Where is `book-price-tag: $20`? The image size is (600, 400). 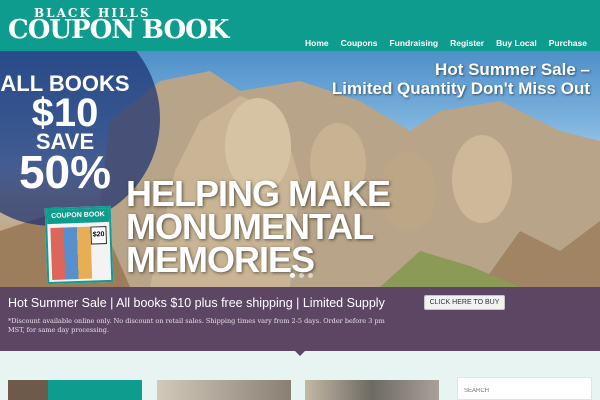 book-price-tag: $20 is located at coordinates (98, 235).